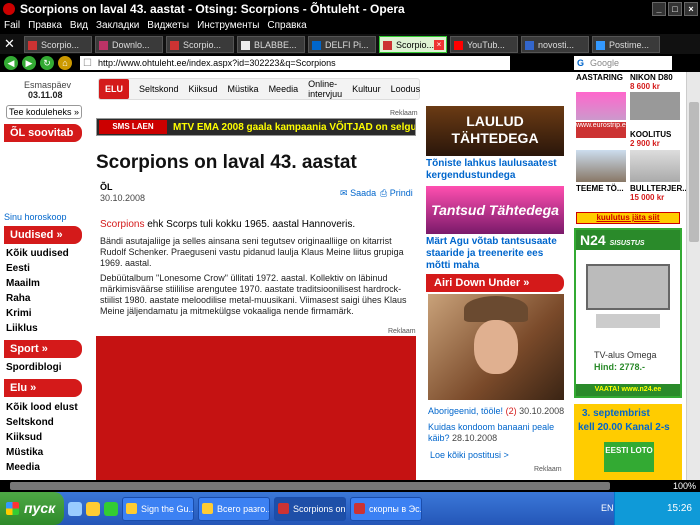 The width and height of the screenshot is (700, 525). Describe the element at coordinates (34, 367) in the screenshot. I see `sport-link: Spordiblogi` at that location.